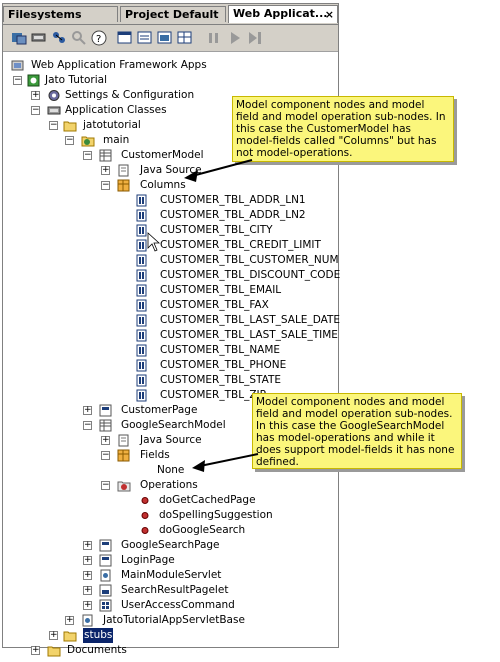  I want to click on arrow-to-columns, so click(218, 170).